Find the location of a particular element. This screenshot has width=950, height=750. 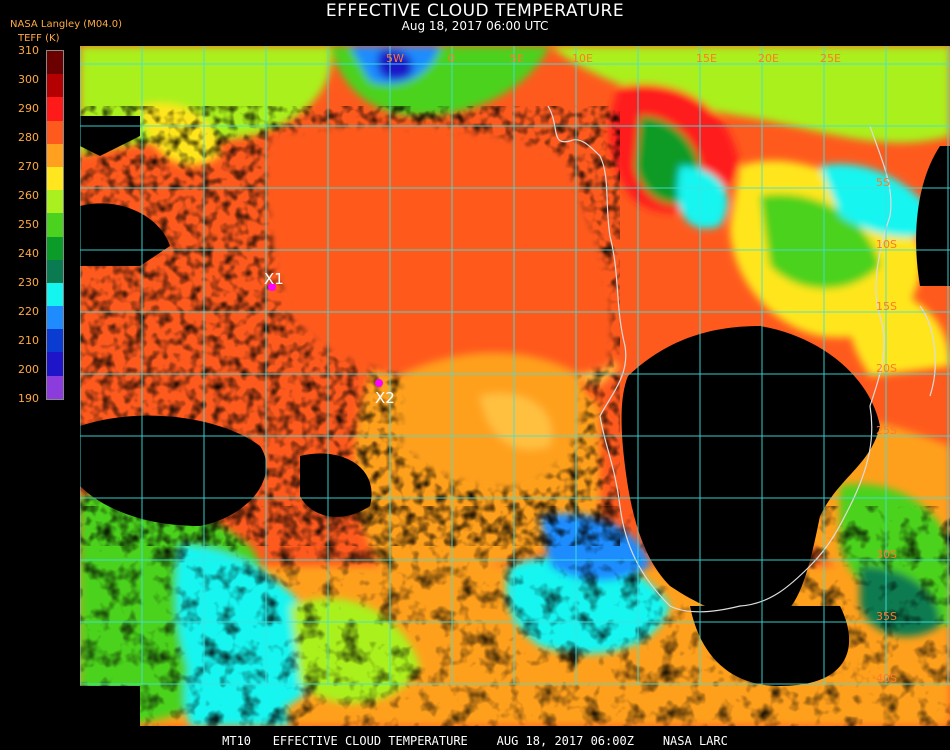

lat-label: 10S is located at coordinates (886, 244).